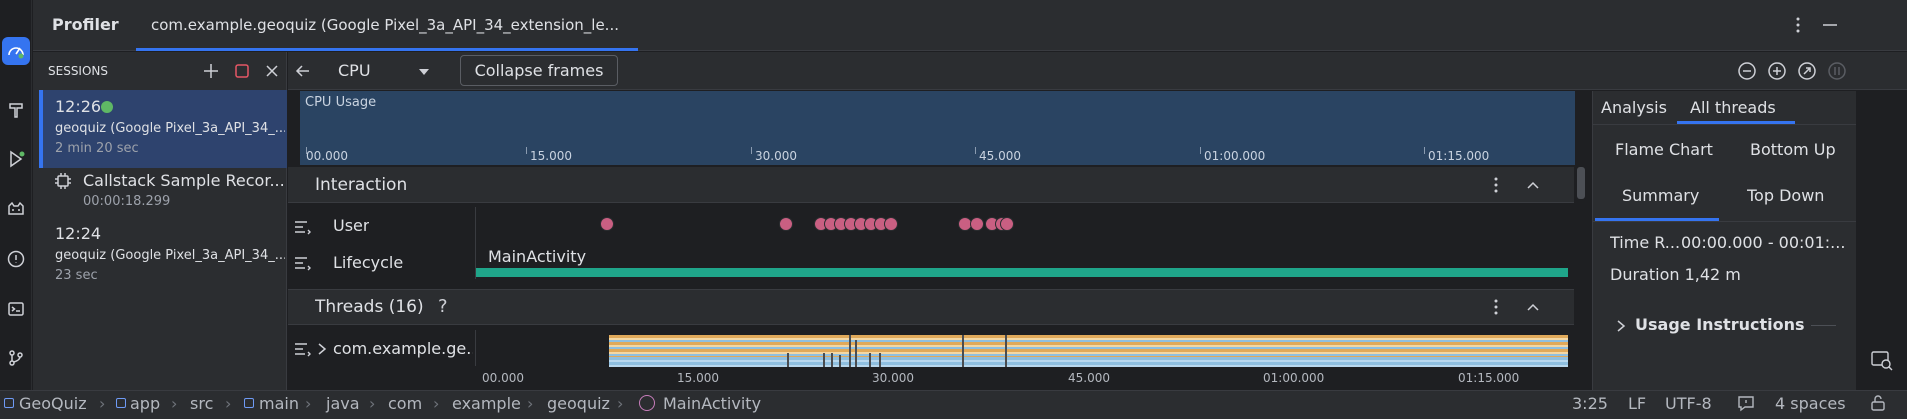 The image size is (1907, 419). I want to click on breadcrumb-item: main, so click(279, 403).